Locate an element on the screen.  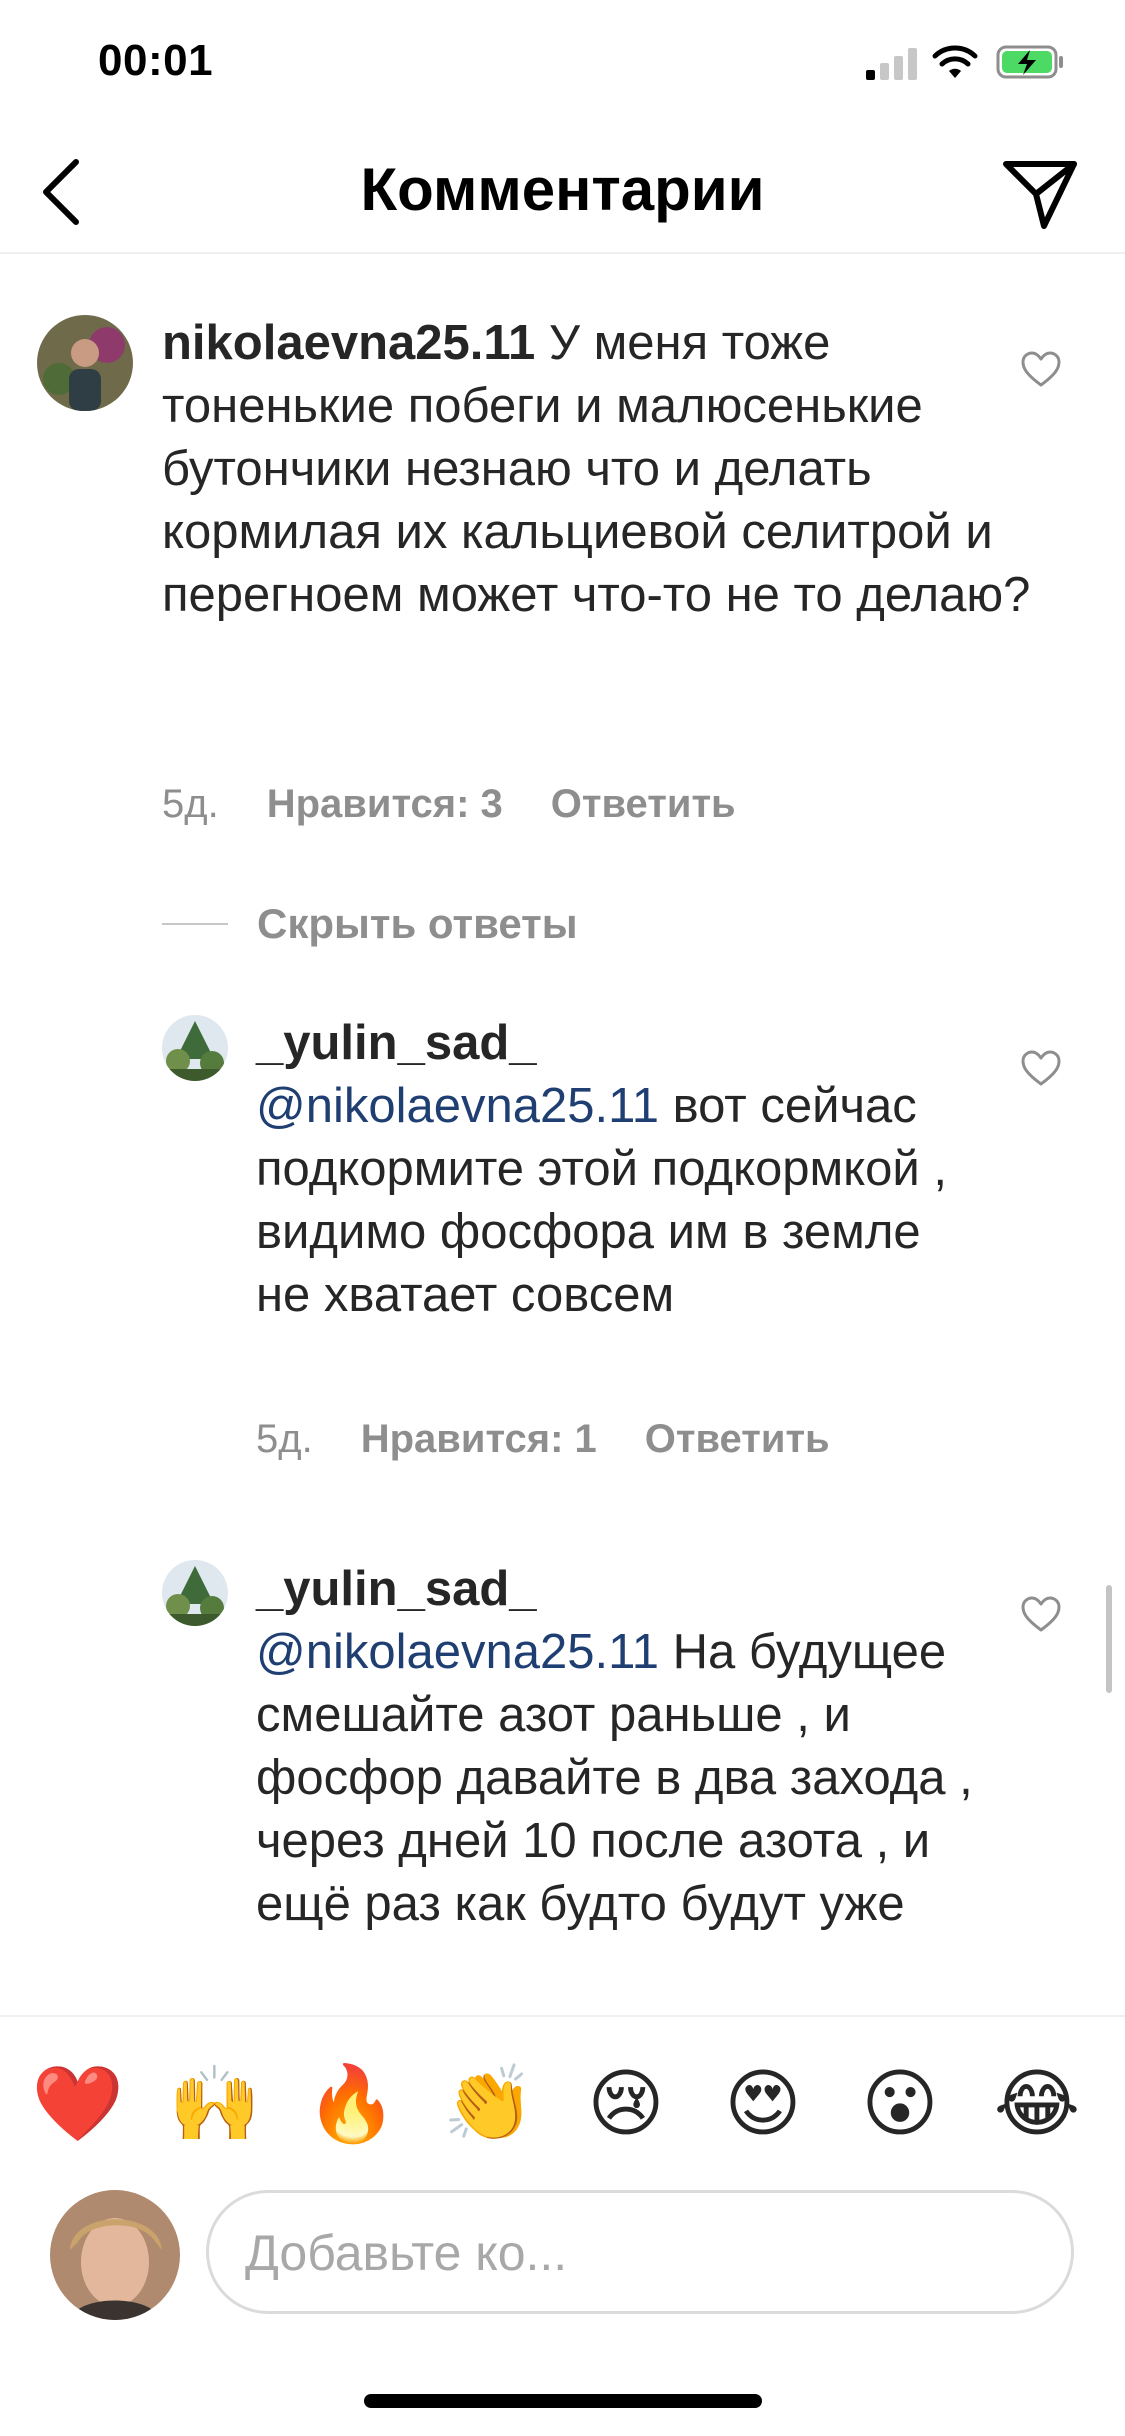
current-user-avatar is located at coordinates (115, 2255).